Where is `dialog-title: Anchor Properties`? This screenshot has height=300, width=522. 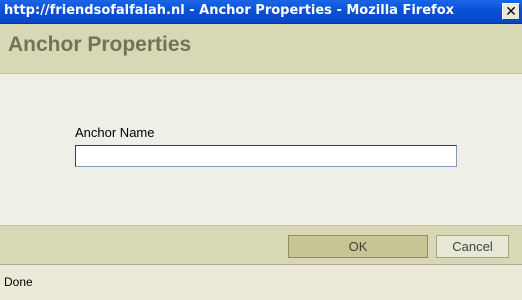
dialog-title: Anchor Properties is located at coordinates (100, 44).